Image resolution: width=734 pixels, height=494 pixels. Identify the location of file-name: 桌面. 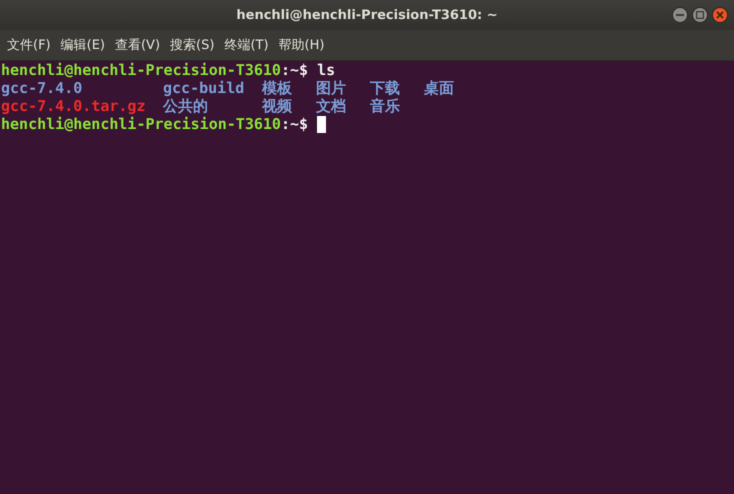
(439, 88).